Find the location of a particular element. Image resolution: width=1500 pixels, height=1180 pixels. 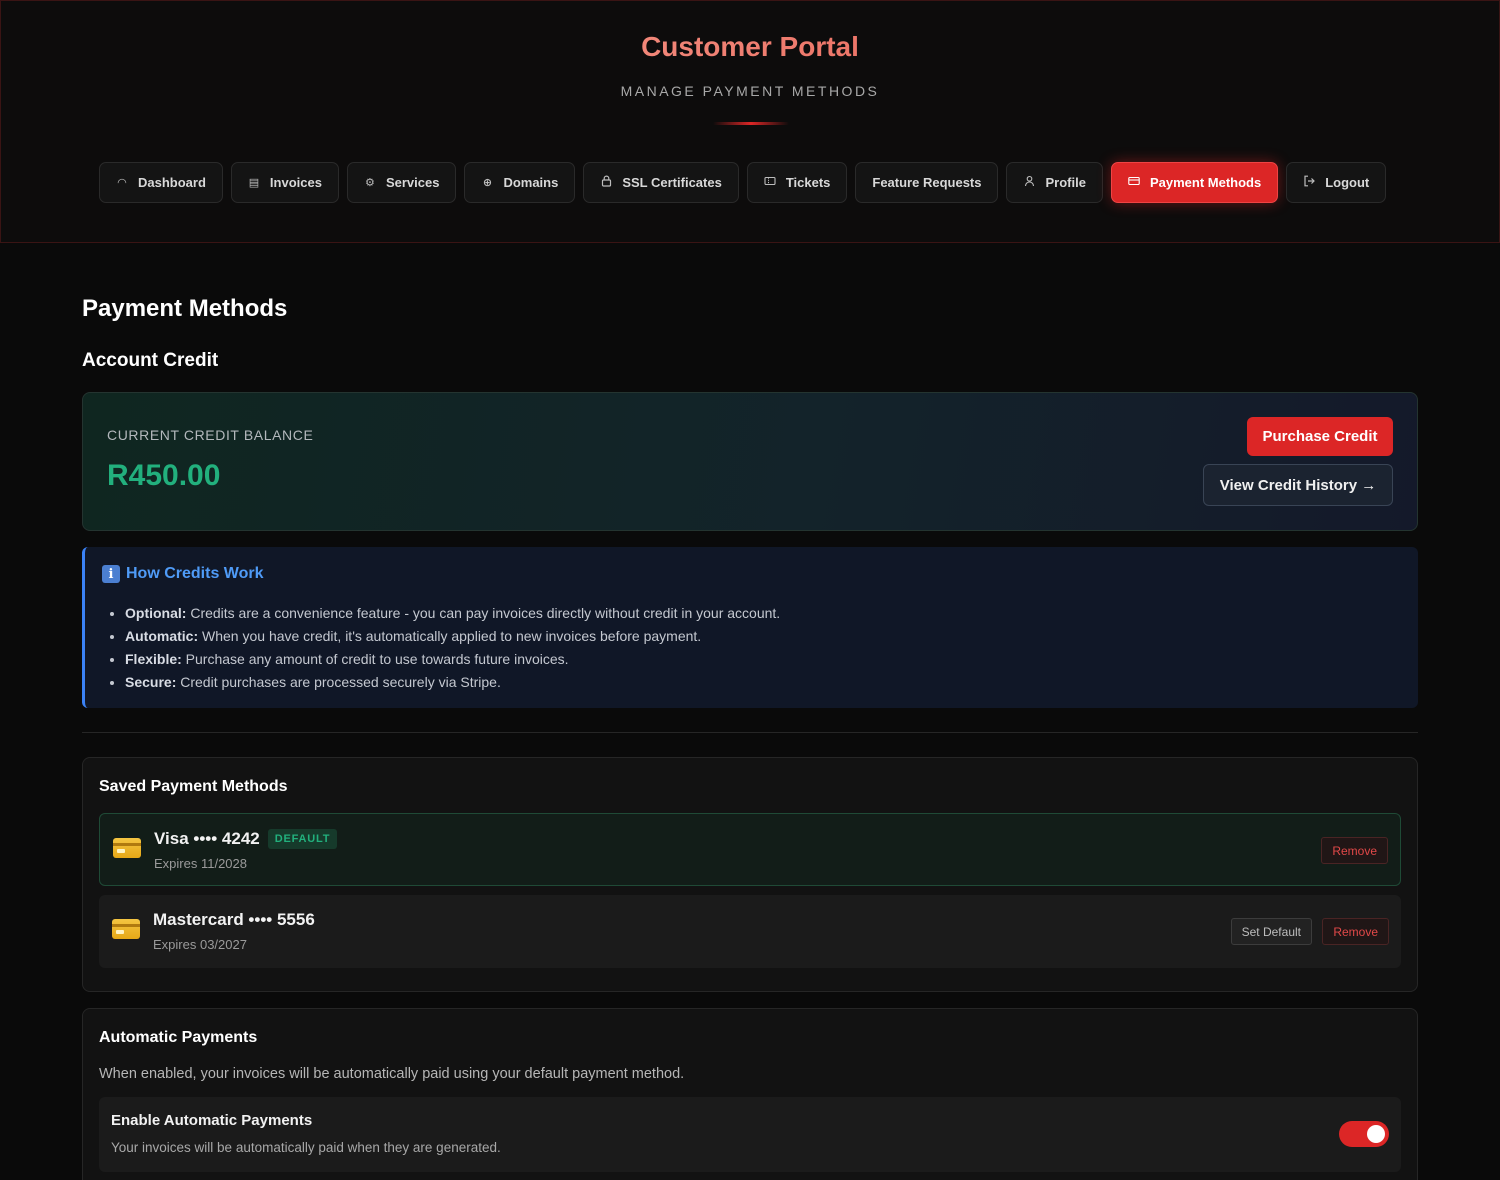

automatic-payments-label: Enable Automatic Payments is located at coordinates (212, 1120).